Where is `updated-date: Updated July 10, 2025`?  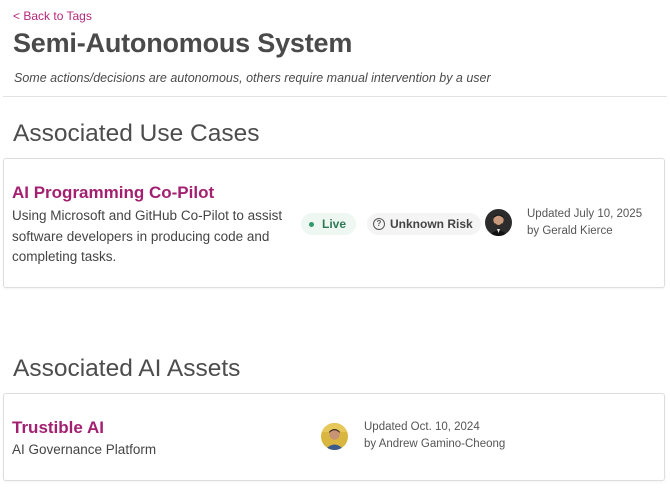
updated-date: Updated July 10, 2025 is located at coordinates (585, 214).